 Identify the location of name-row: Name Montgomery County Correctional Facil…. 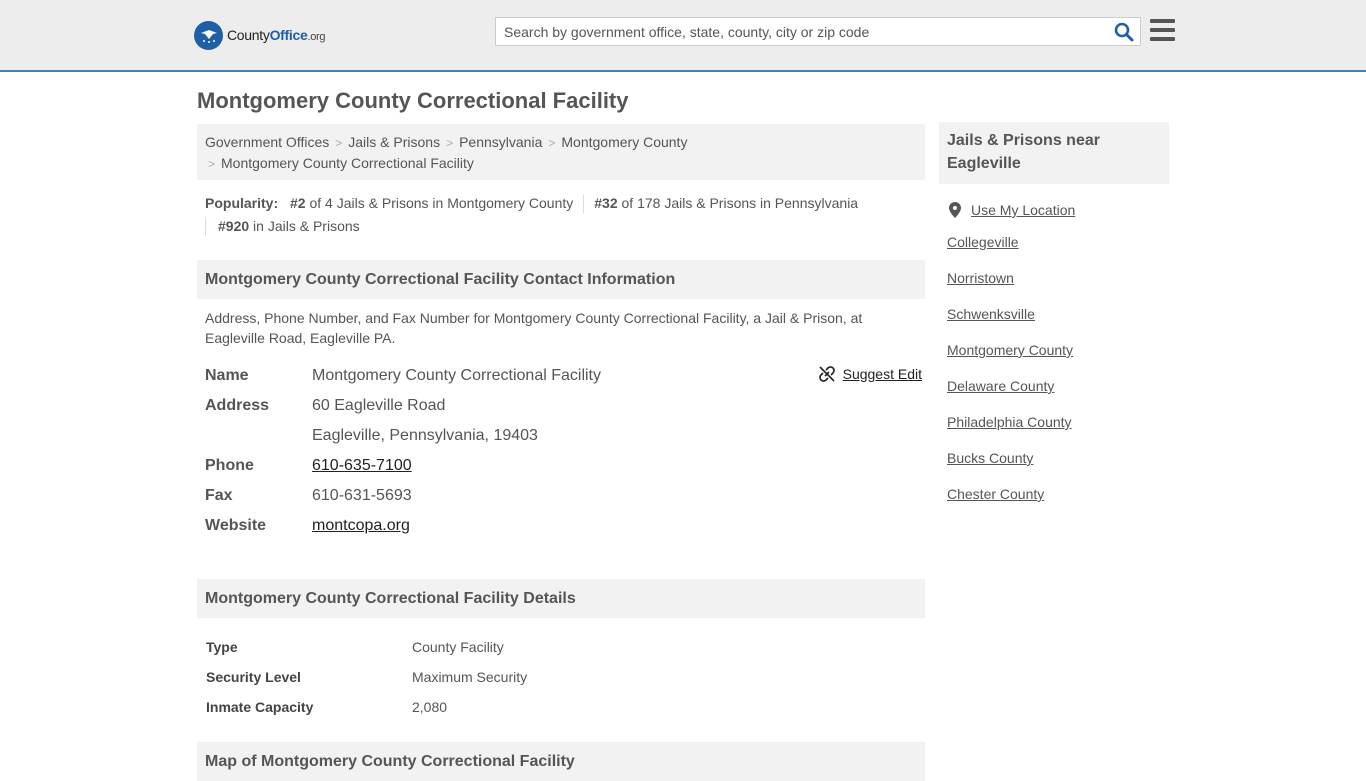
(561, 376).